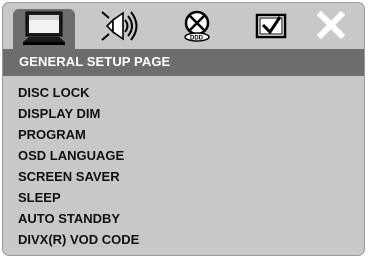  I want to click on speaker-icon, so click(119, 26).